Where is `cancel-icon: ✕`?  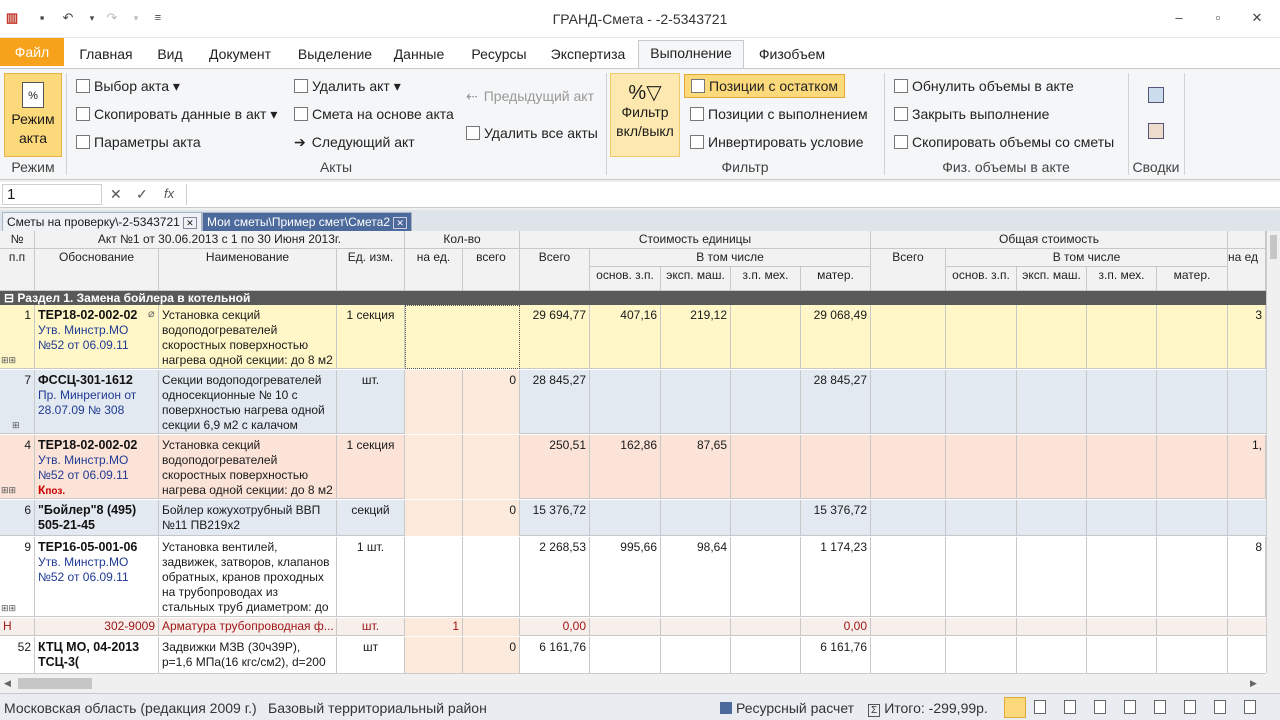
cancel-icon: ✕ is located at coordinates (116, 194).